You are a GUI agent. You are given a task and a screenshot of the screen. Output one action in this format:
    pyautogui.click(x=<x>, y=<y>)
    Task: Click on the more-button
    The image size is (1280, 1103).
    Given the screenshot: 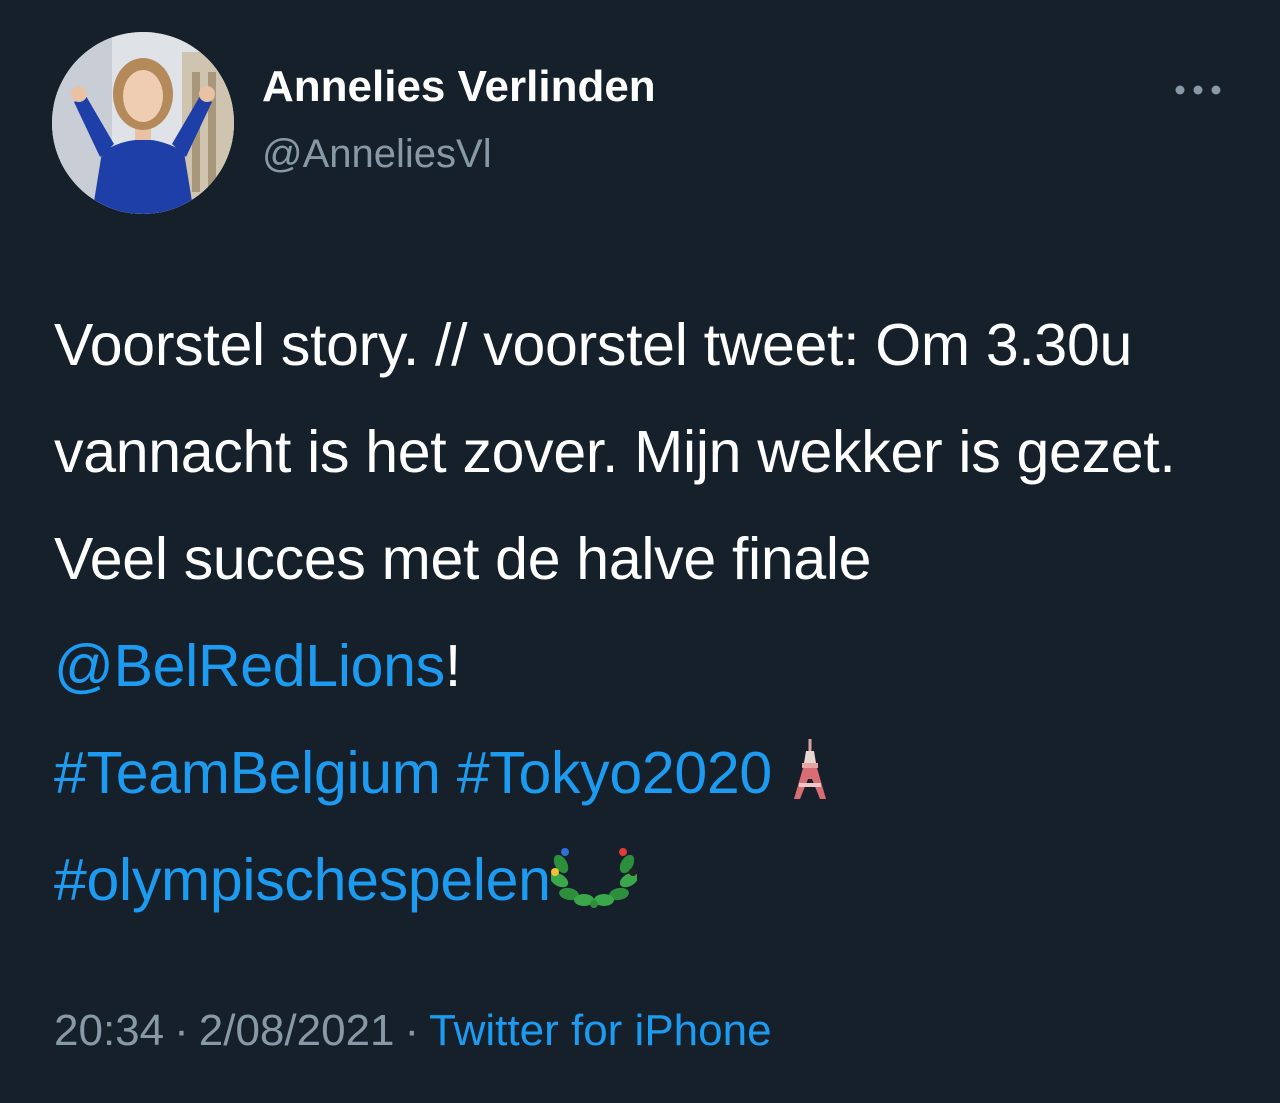 What is the action you would take?
    pyautogui.click(x=1198, y=90)
    